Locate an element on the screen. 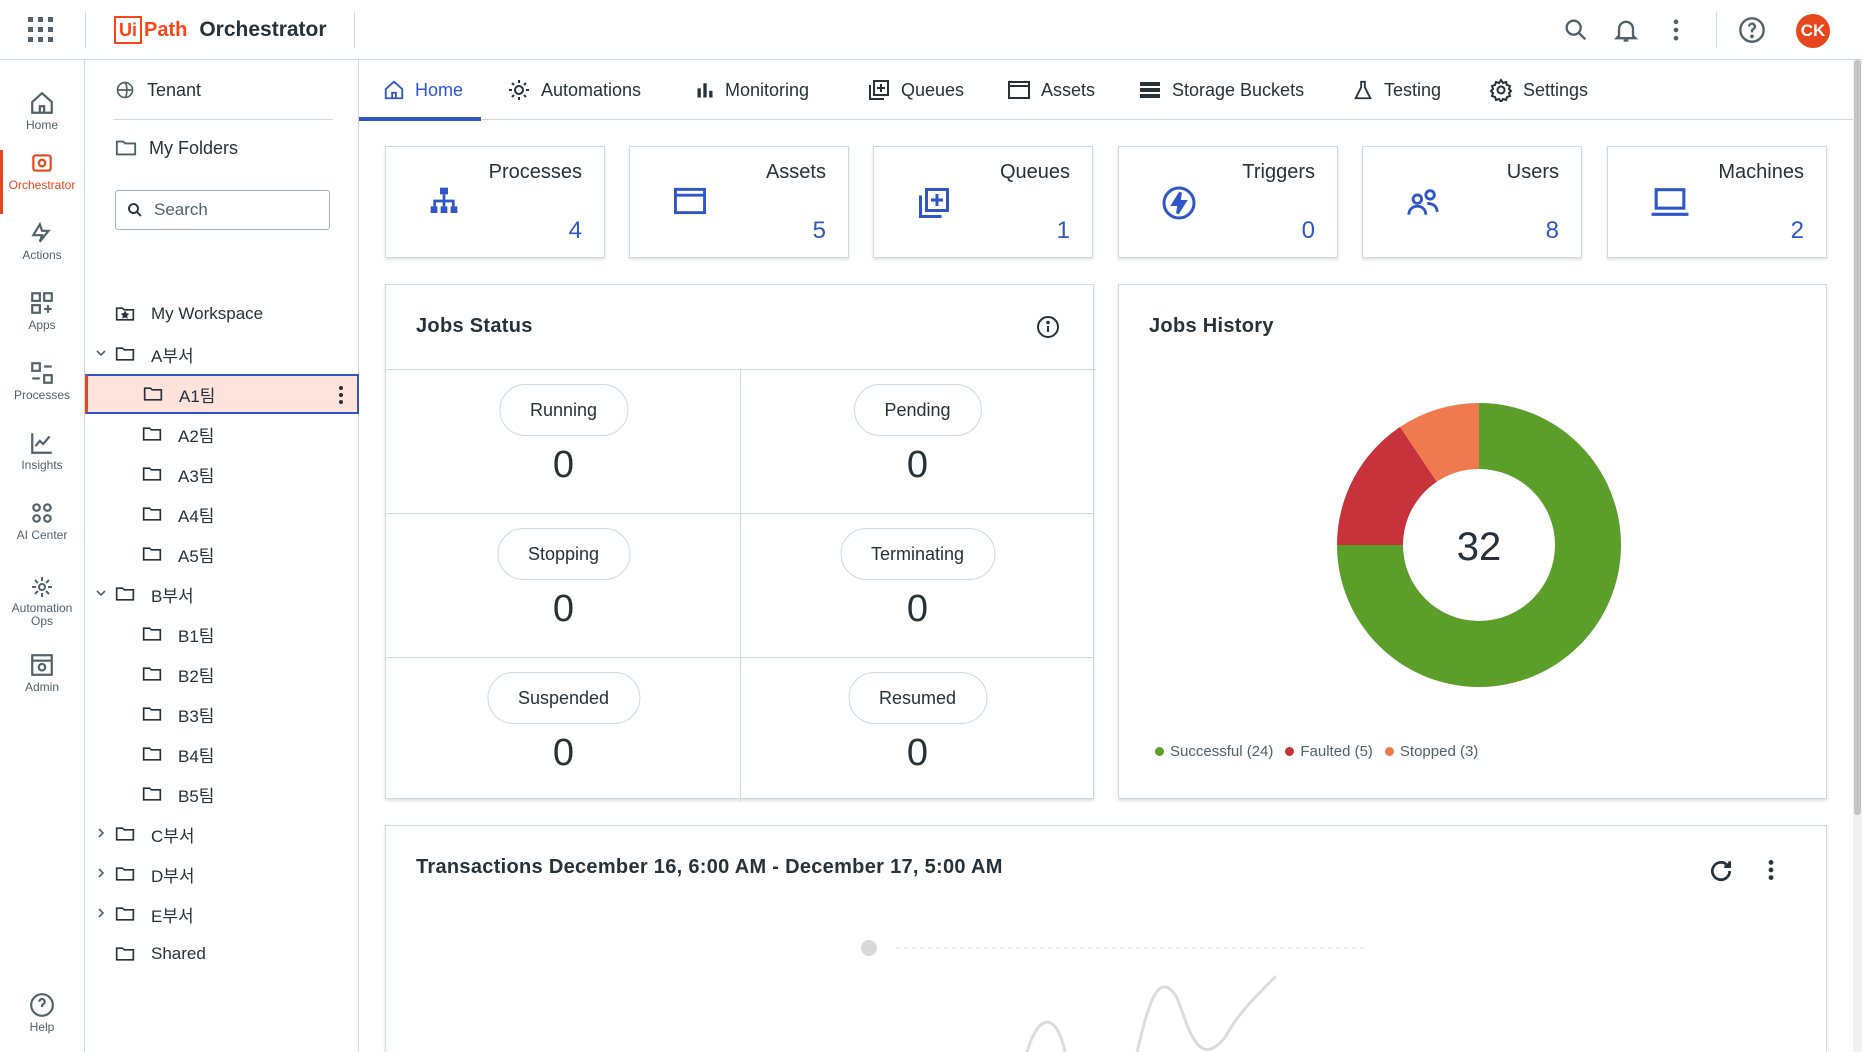  legend-item-successful: Successful (24) is located at coordinates (1214, 751).